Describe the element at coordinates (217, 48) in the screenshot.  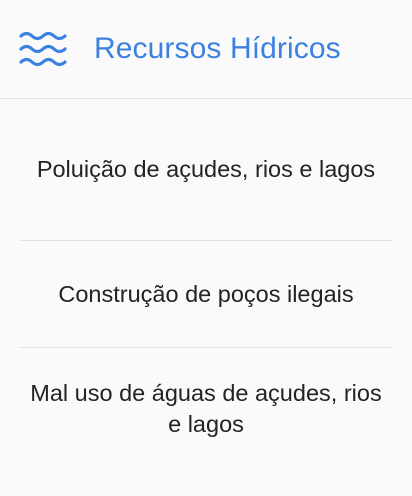
I see `page-title: Recursos Hídricos` at that location.